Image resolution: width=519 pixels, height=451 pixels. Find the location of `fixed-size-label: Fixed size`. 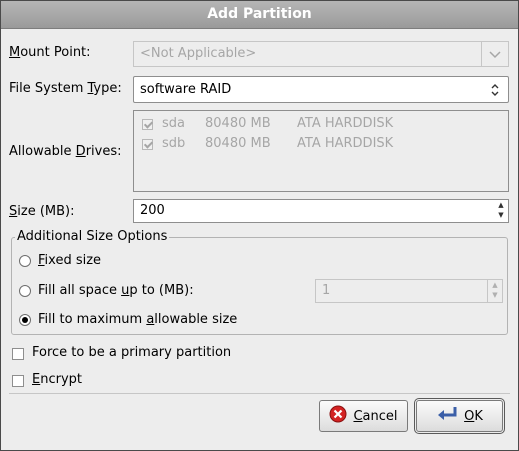

fixed-size-label: Fixed size is located at coordinates (69, 260).